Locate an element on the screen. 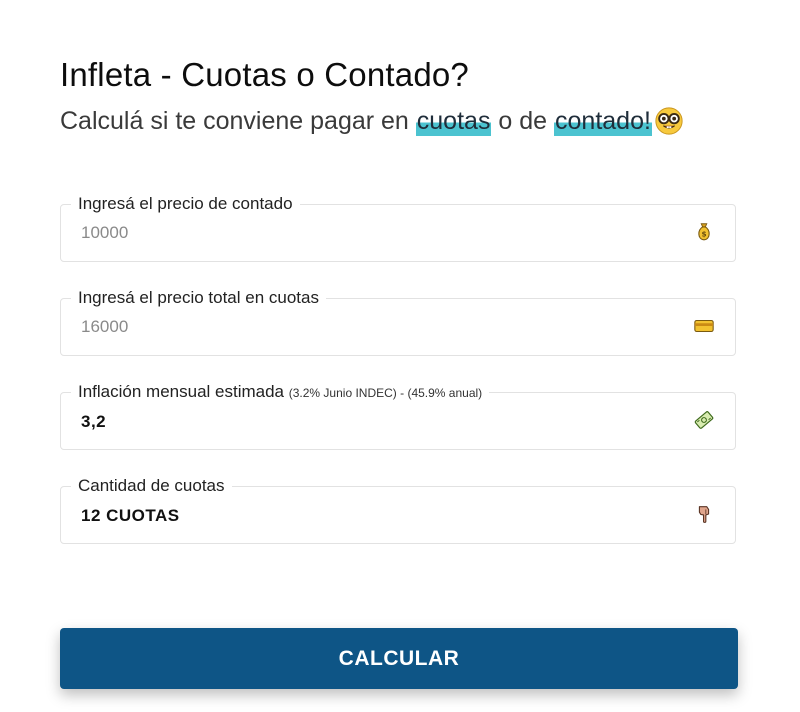 The image size is (800, 712). cash-price-label: Ingresá el precio de contado is located at coordinates (185, 204).